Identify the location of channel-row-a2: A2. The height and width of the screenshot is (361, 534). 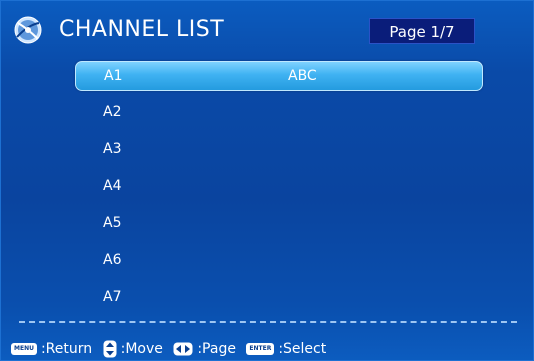
(279, 113).